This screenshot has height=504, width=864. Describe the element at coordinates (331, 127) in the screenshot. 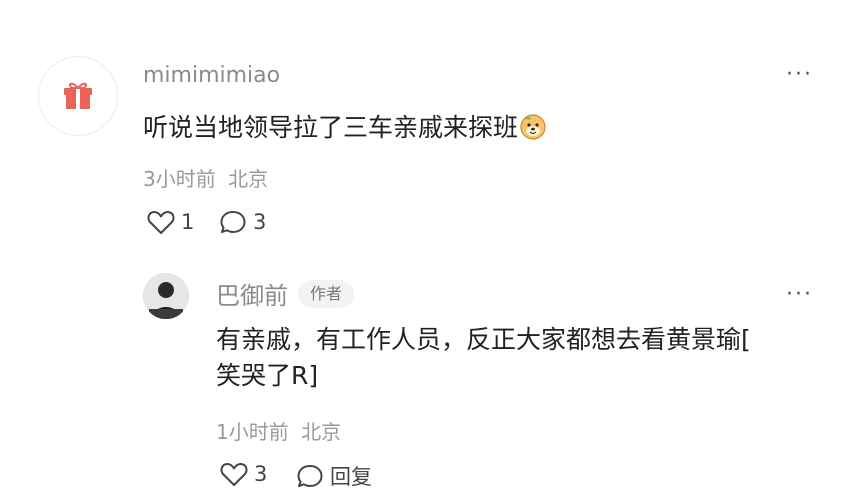

I see `comment-text-body: 听说当地领导拉了三车亲戚来探班` at that location.